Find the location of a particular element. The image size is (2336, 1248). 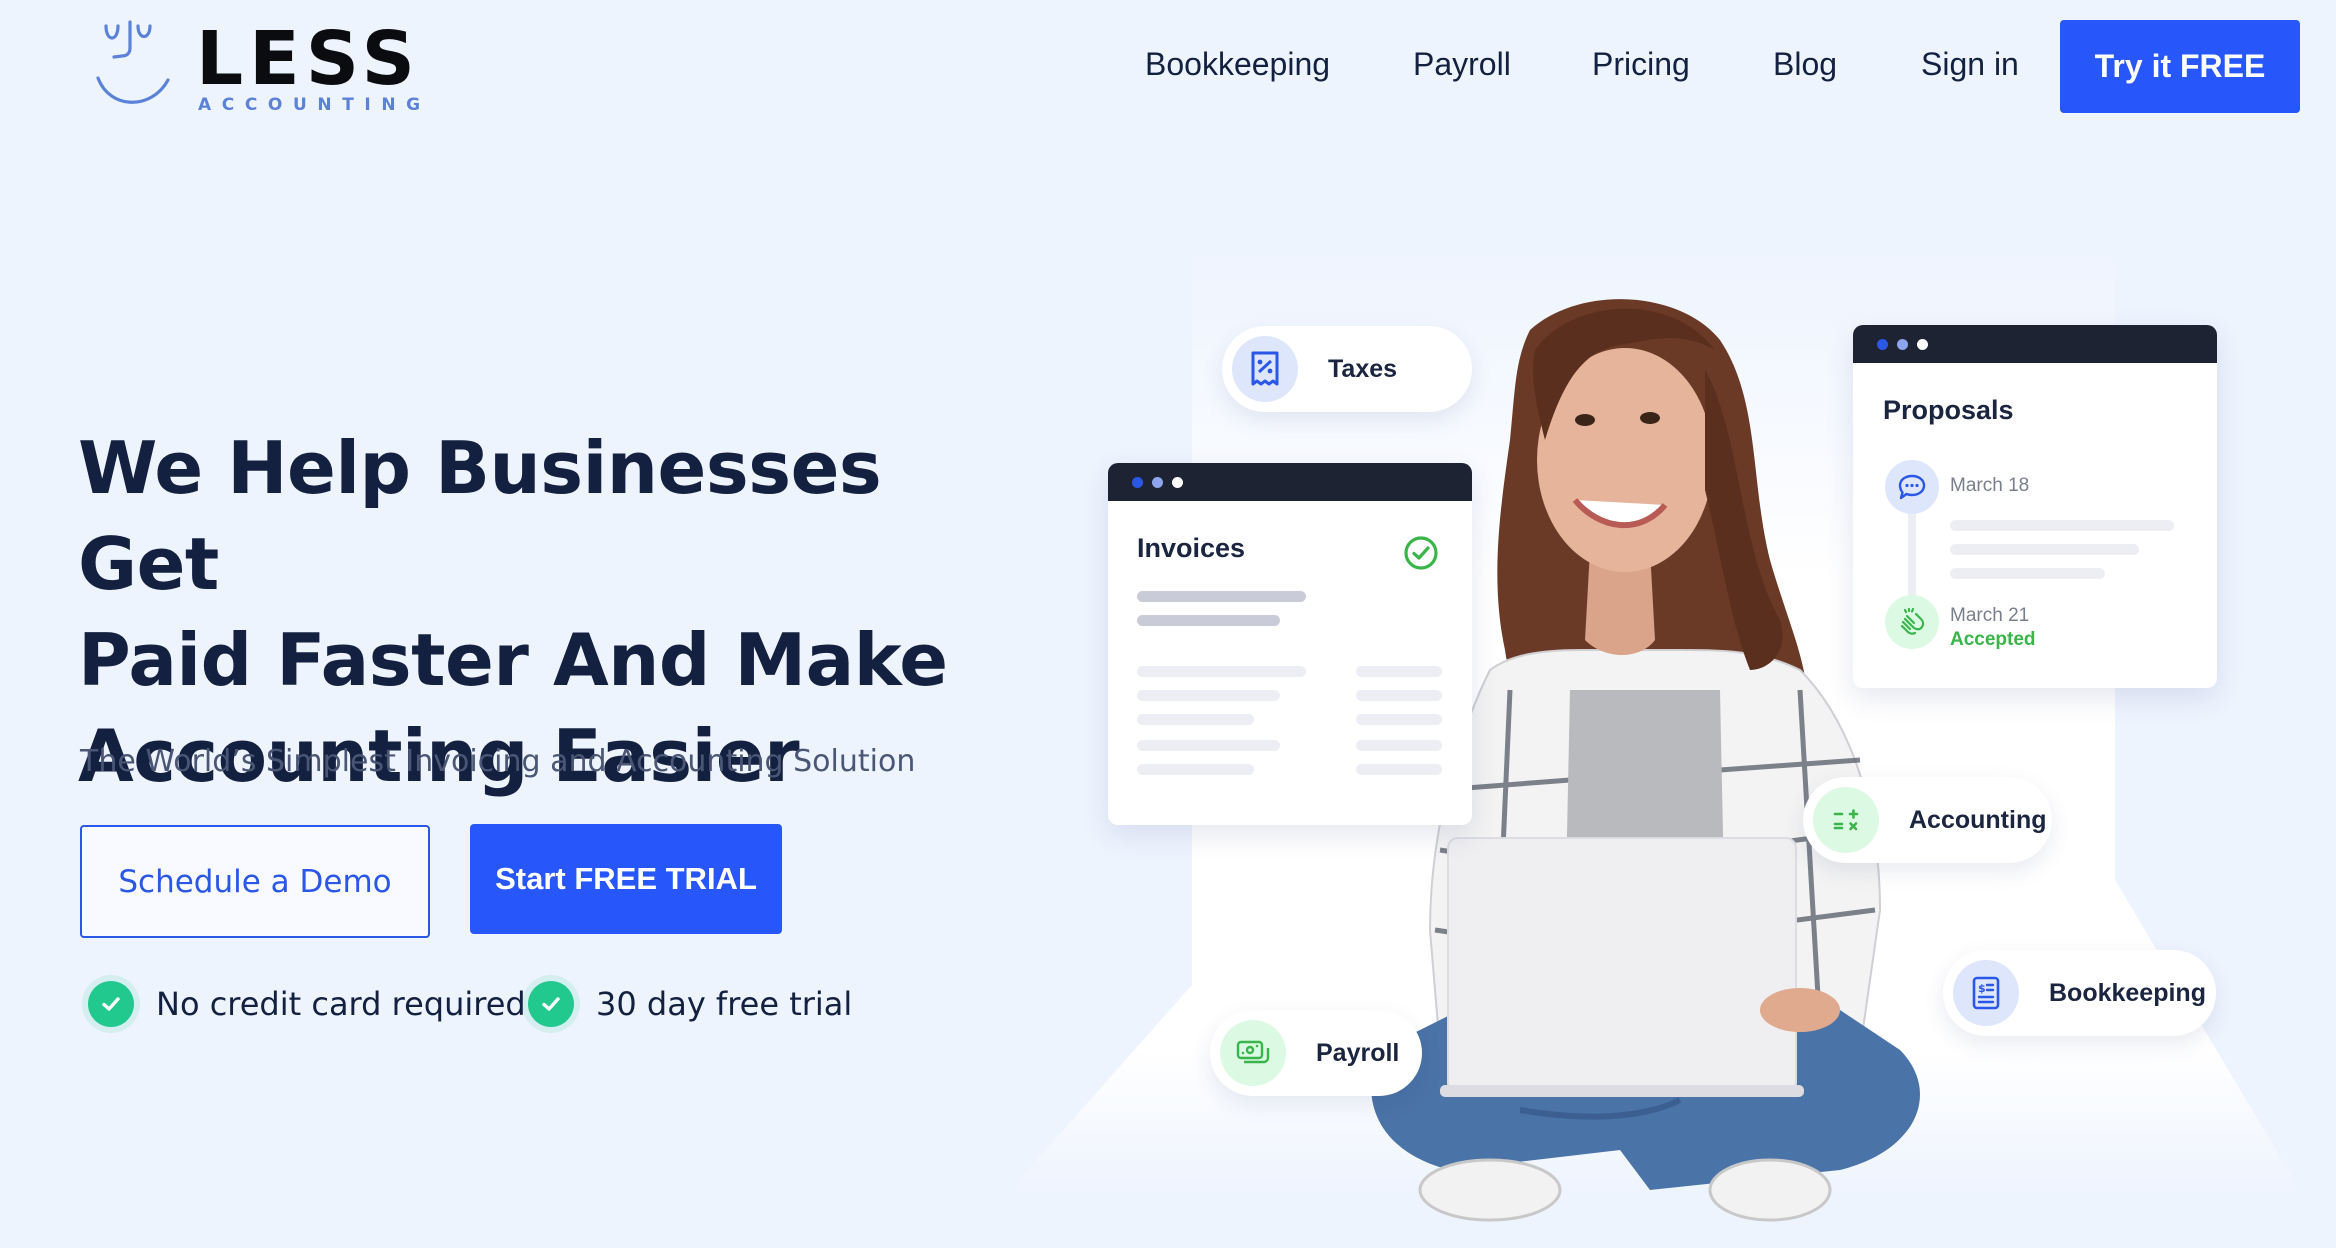

taxes-pill: Taxes is located at coordinates (1347, 369).